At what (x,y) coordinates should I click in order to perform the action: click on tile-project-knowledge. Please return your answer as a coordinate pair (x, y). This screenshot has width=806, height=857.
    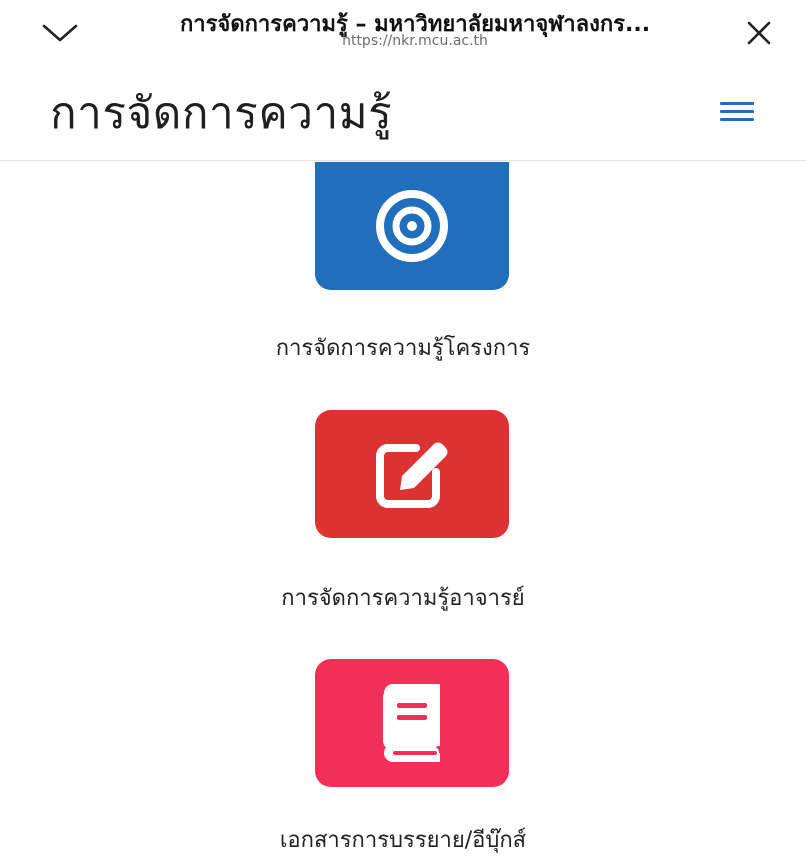
    Looking at the image, I should click on (412, 226).